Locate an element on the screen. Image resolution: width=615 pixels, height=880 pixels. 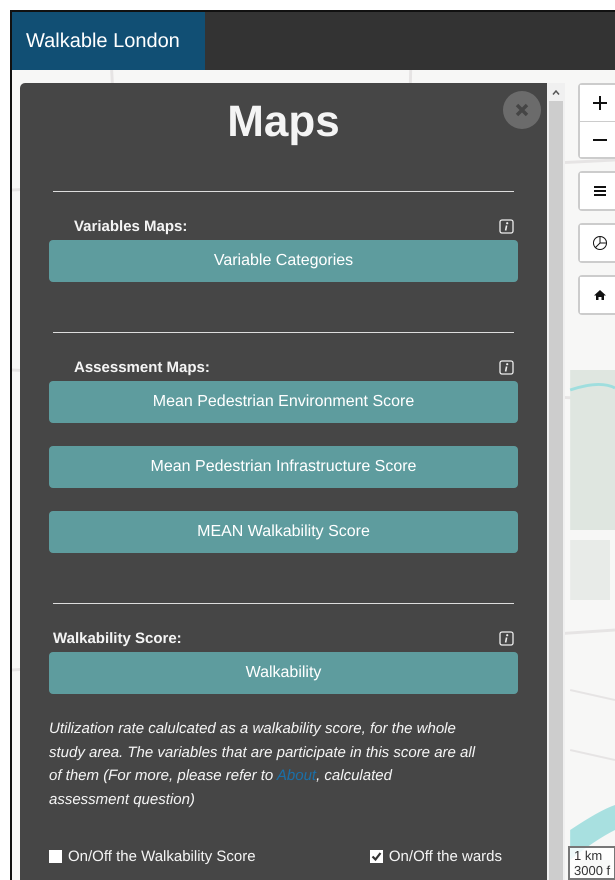
map-button: Variable Categories is located at coordinates (283, 261).